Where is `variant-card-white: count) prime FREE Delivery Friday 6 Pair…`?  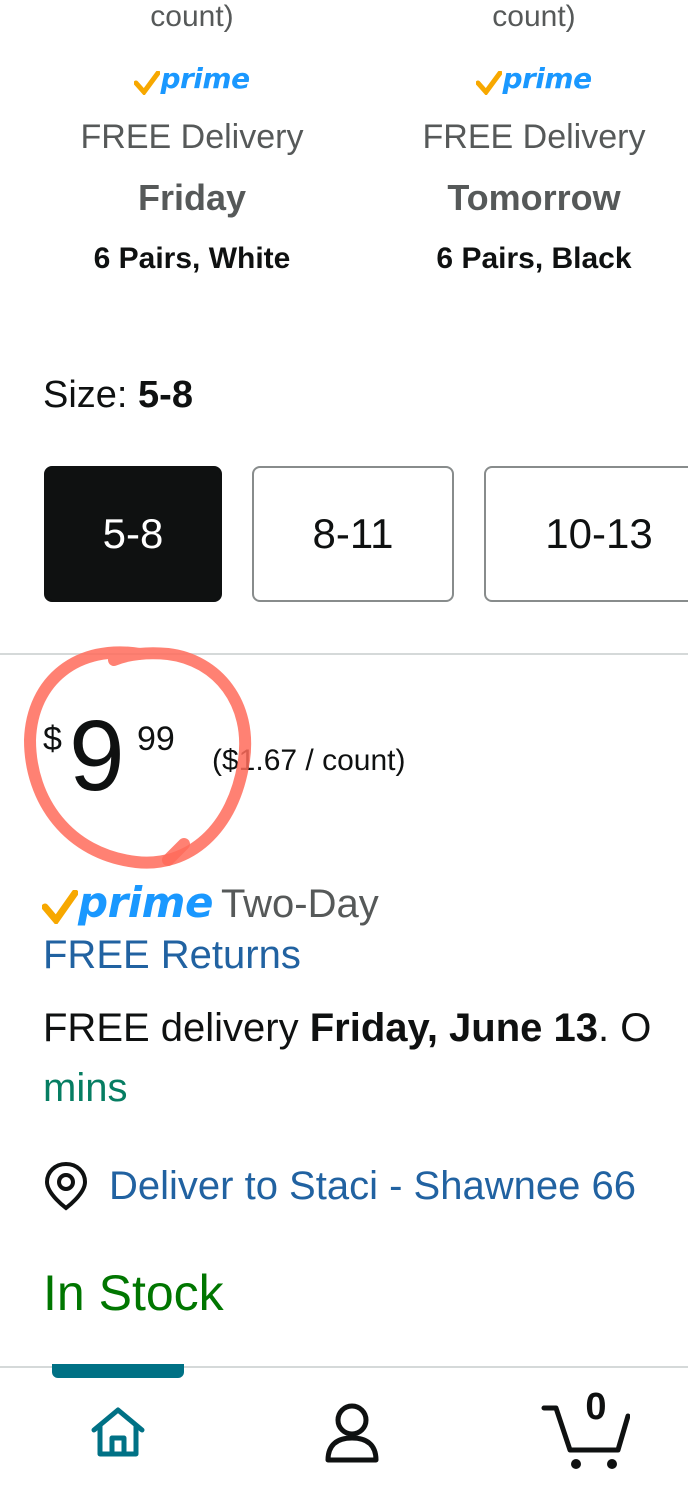 variant-card-white: count) prime FREE Delivery Friday 6 Pair… is located at coordinates (192, 145).